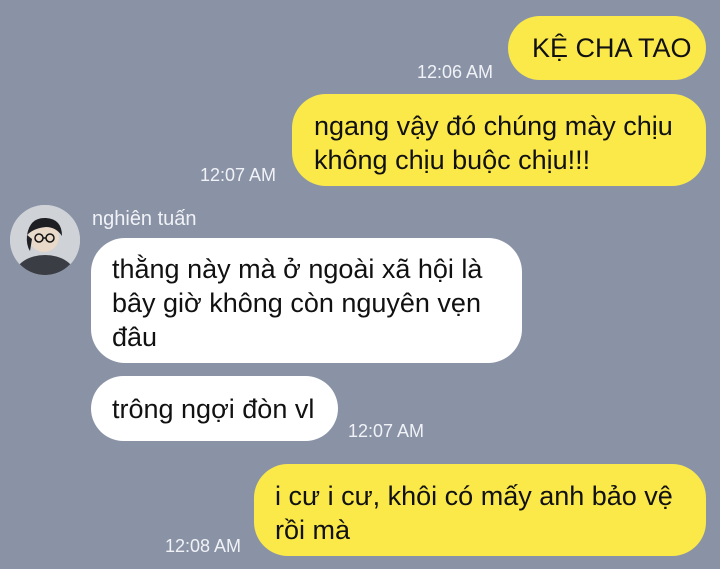 This screenshot has width=720, height=569. Describe the element at coordinates (455, 72) in the screenshot. I see `message-timestamp: 12:06 AM` at that location.